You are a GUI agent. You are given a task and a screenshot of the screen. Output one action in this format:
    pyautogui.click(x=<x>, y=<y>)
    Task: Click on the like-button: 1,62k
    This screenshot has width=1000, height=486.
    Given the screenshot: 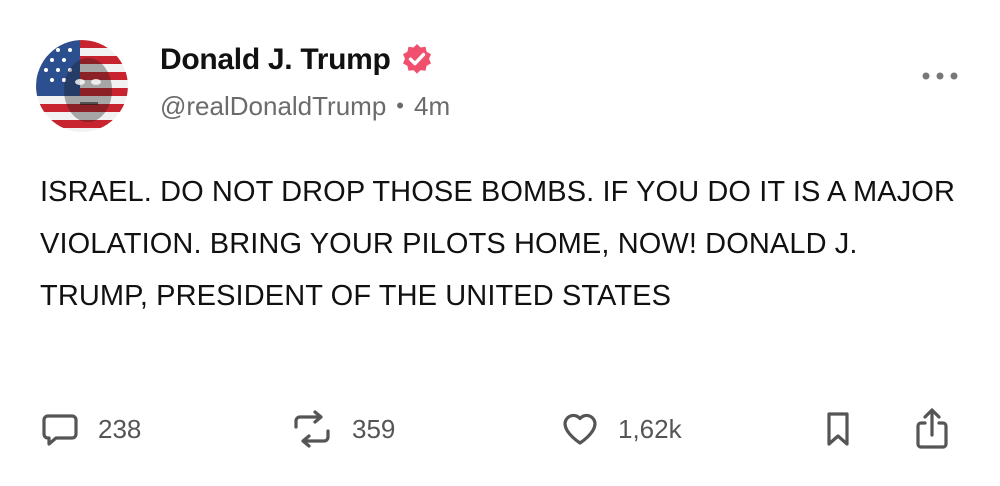 What is the action you would take?
    pyautogui.click(x=621, y=429)
    